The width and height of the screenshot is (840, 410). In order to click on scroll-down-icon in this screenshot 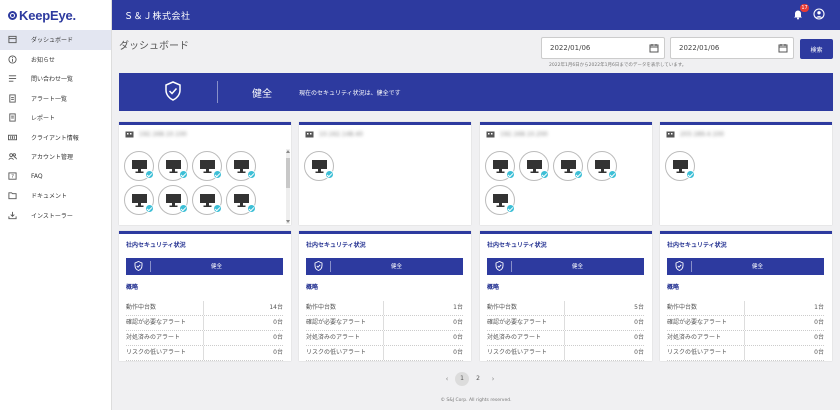, I will do `click(288, 221)`.